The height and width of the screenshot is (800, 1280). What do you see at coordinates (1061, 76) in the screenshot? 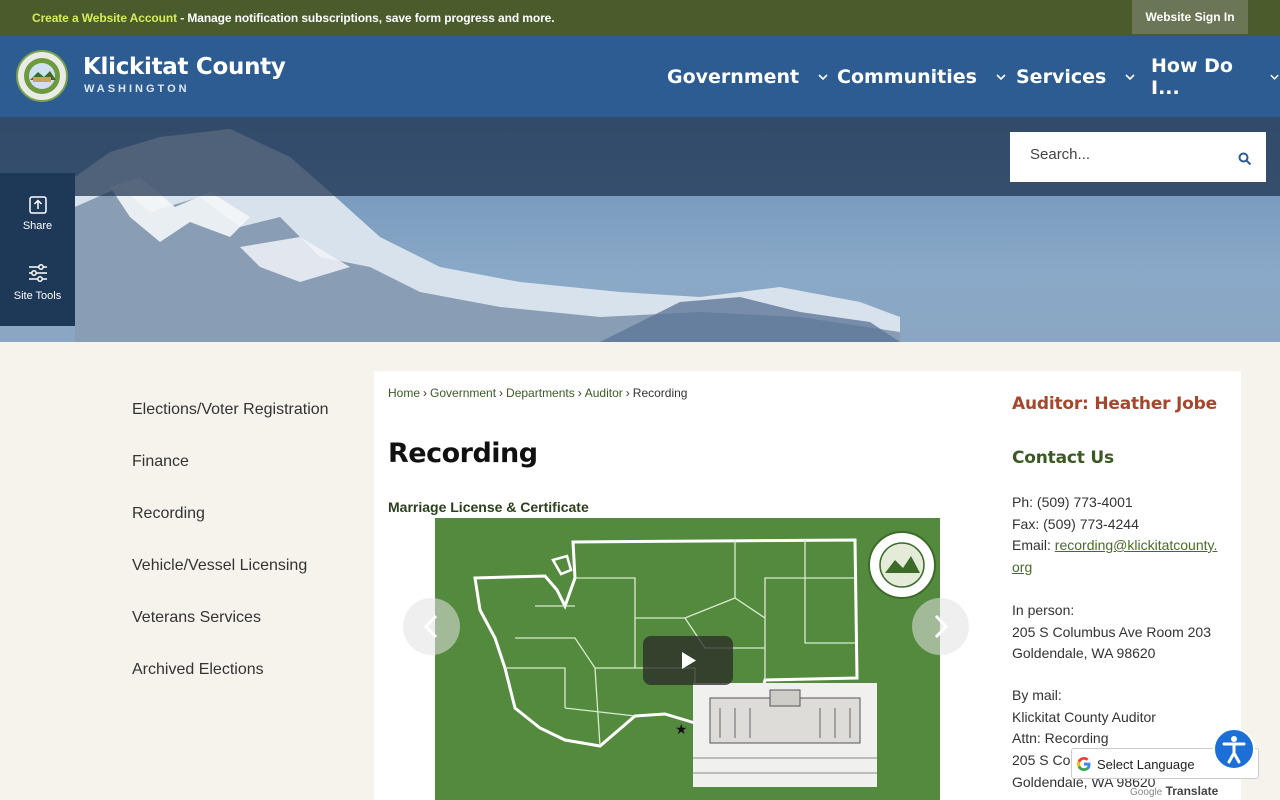
I see `nav-services-label: Services` at bounding box center [1061, 76].